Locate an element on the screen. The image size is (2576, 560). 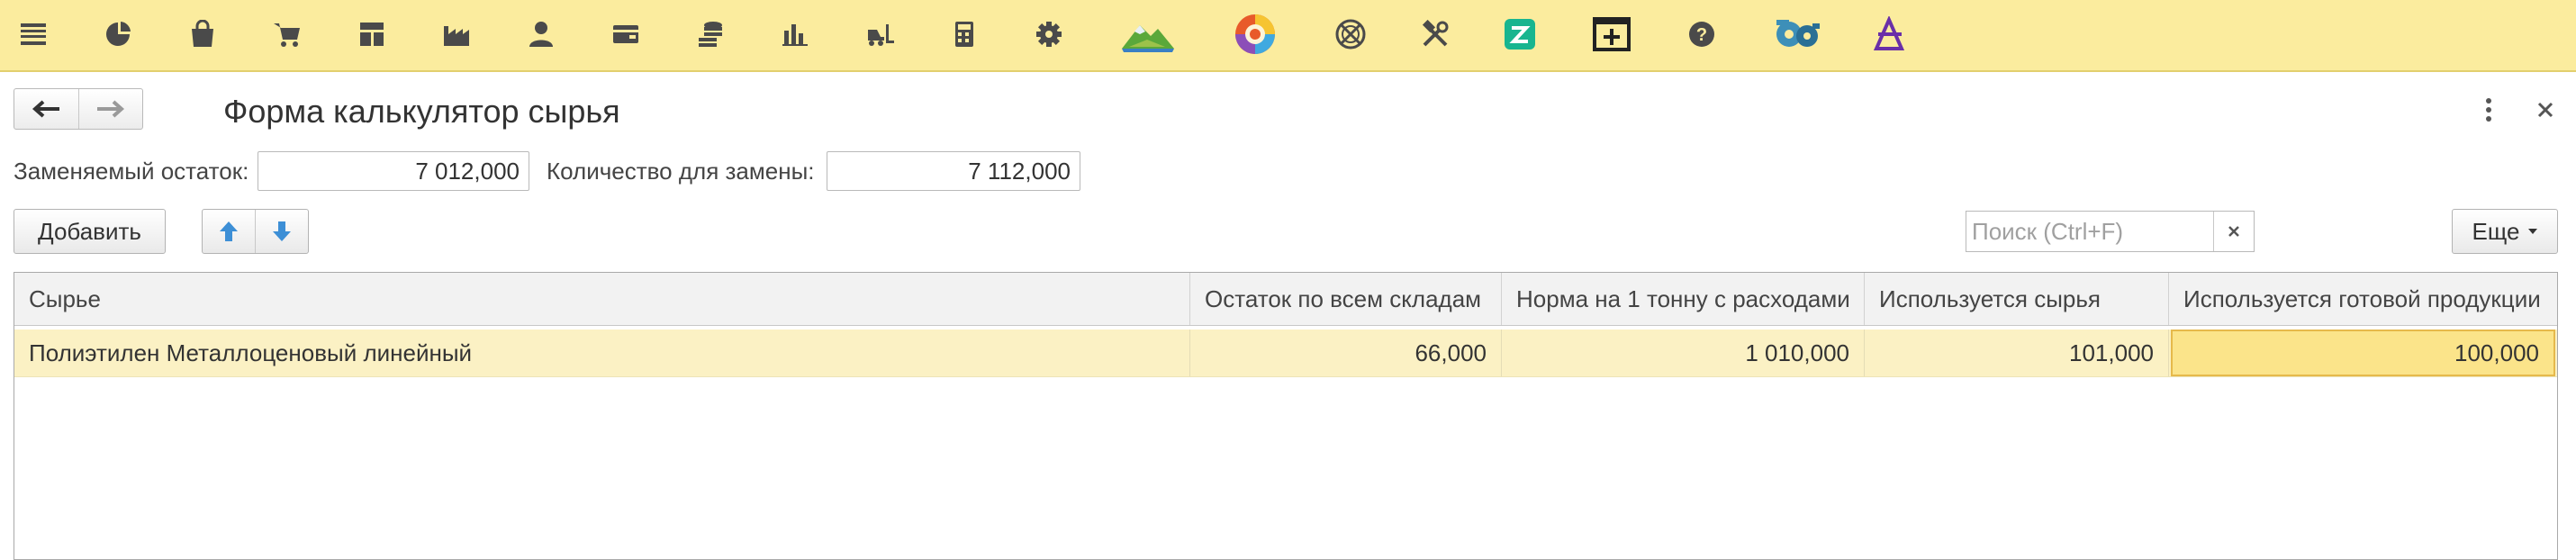
search-box is located at coordinates (2110, 232).